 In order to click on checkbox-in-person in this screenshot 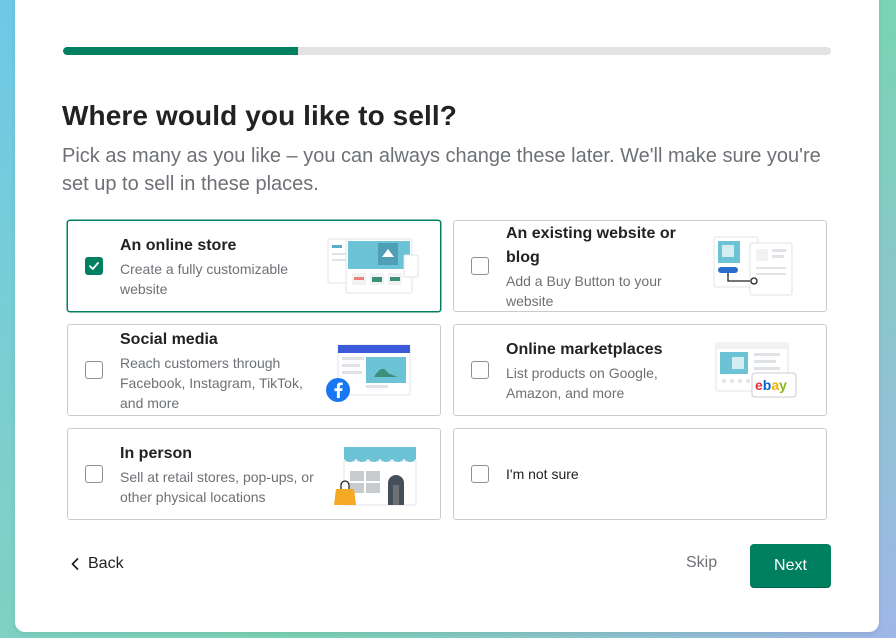, I will do `click(94, 474)`.